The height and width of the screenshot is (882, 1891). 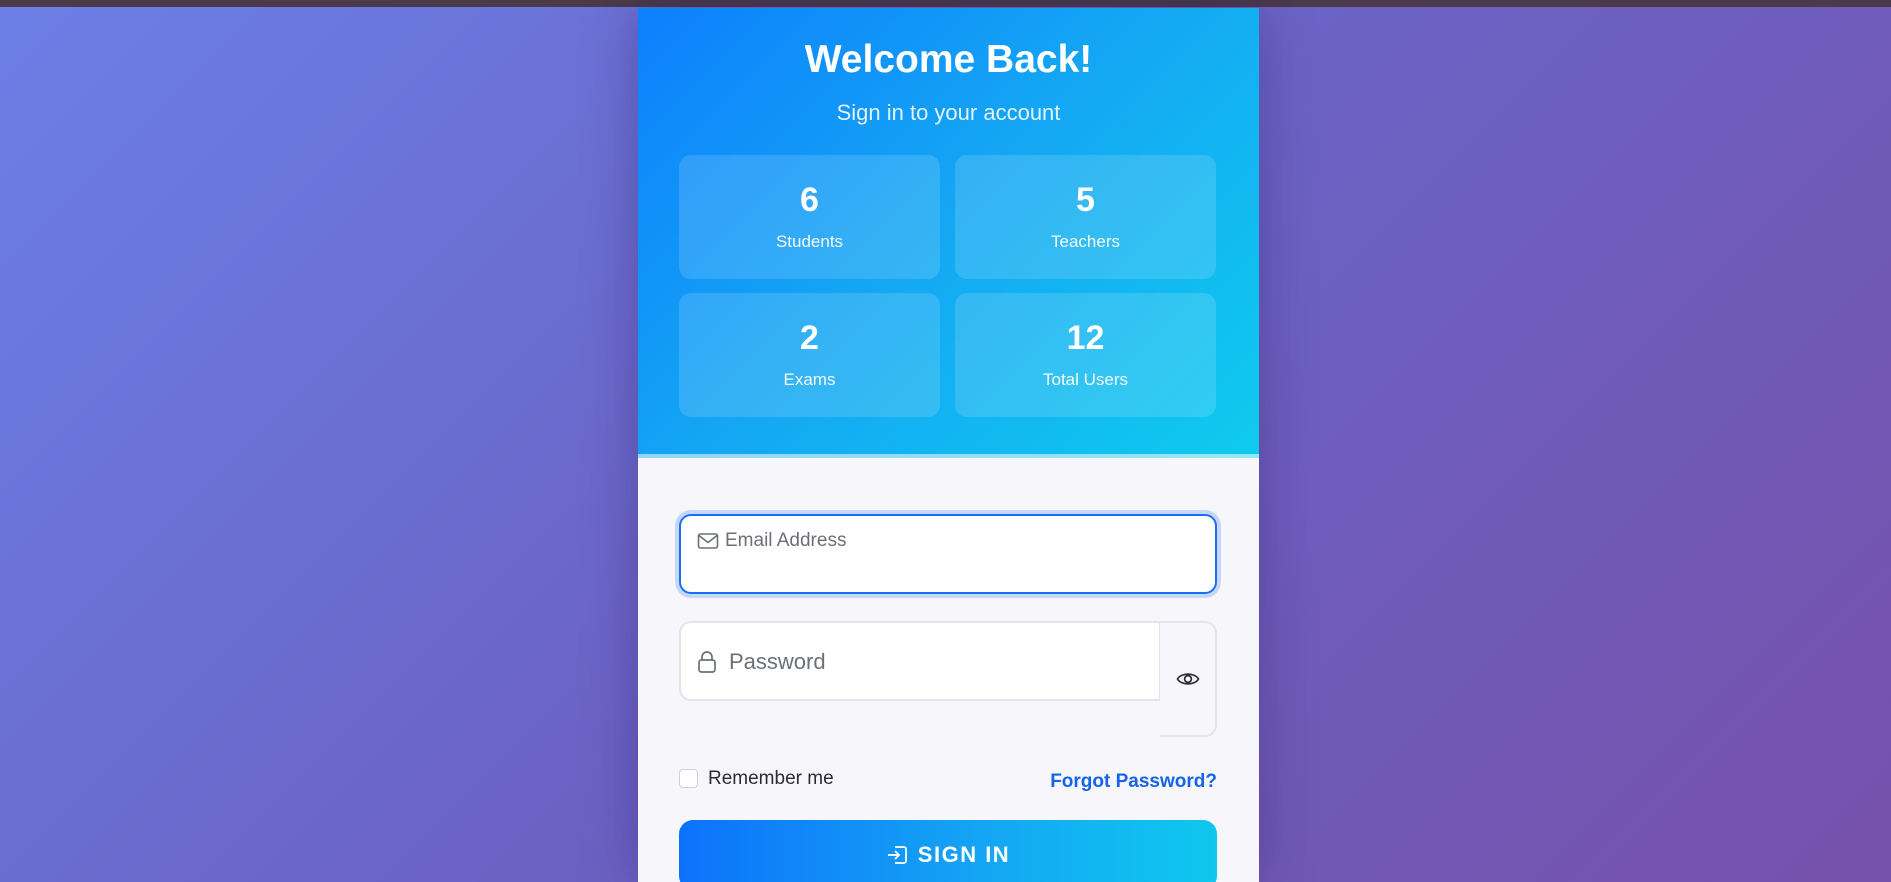 I want to click on stat-value: 12, so click(x=1085, y=338).